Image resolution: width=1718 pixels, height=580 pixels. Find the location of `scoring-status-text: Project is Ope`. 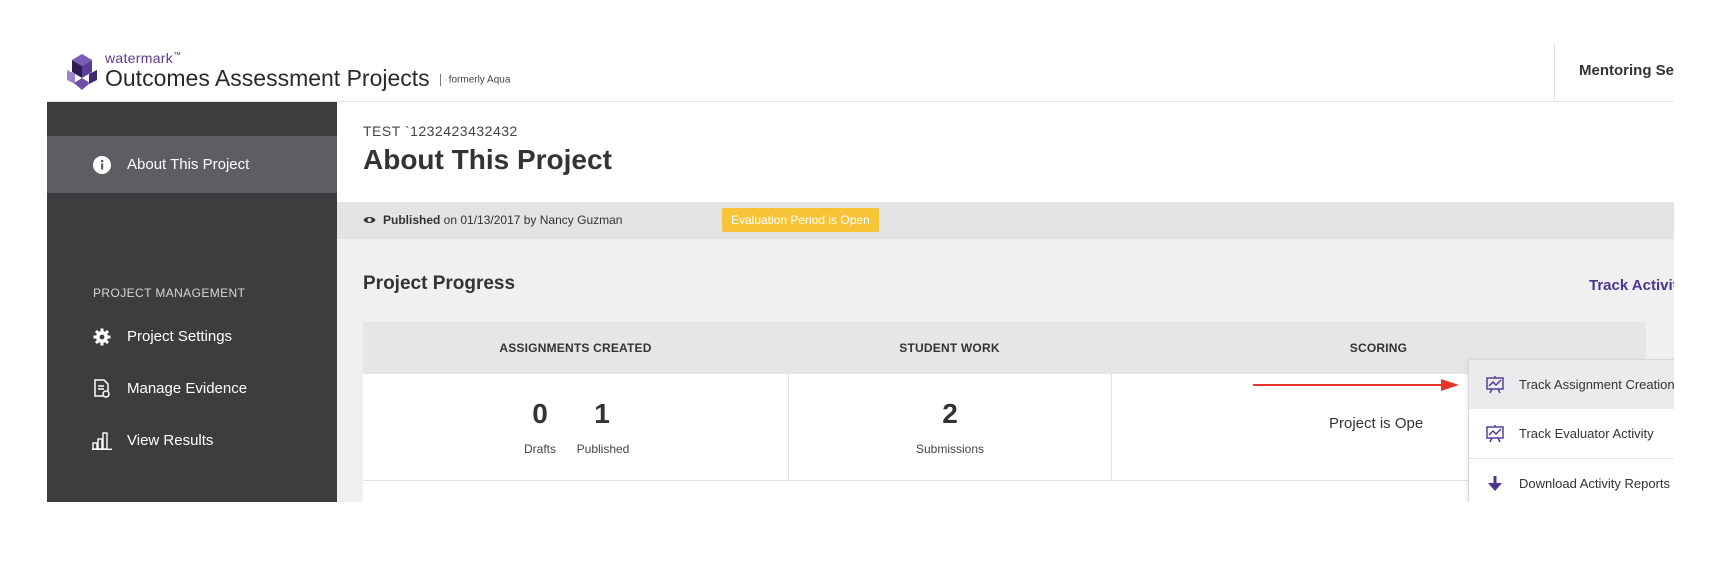

scoring-status-text: Project is Ope is located at coordinates (1376, 423).